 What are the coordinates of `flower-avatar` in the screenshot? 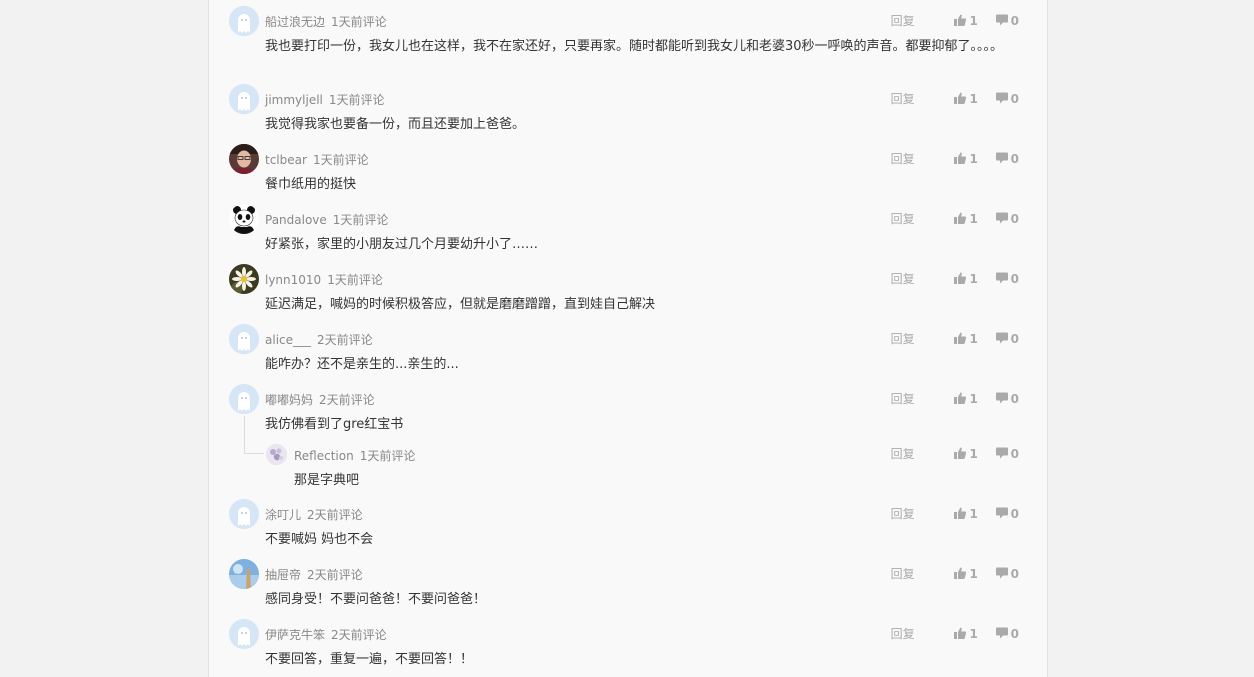 It's located at (244, 279).